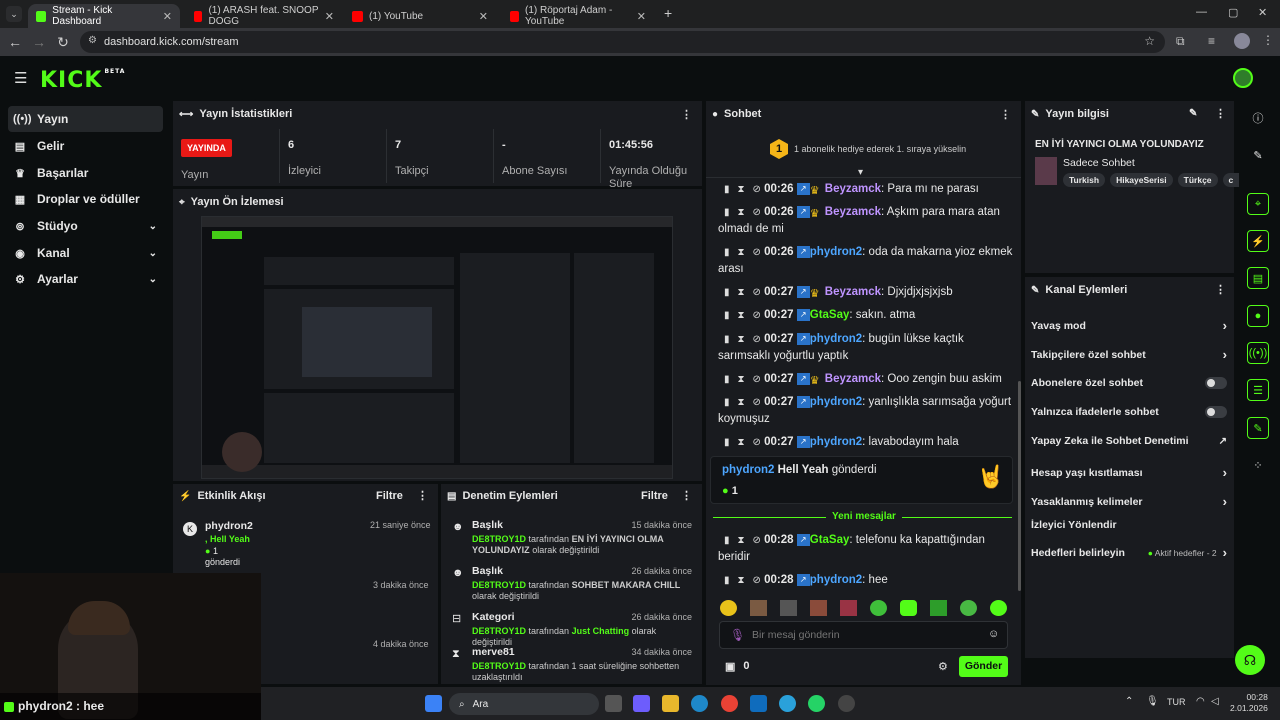 Image resolution: width=1280 pixels, height=720 pixels. What do you see at coordinates (1258, 204) in the screenshot?
I see `clip-icon: ⌖` at bounding box center [1258, 204].